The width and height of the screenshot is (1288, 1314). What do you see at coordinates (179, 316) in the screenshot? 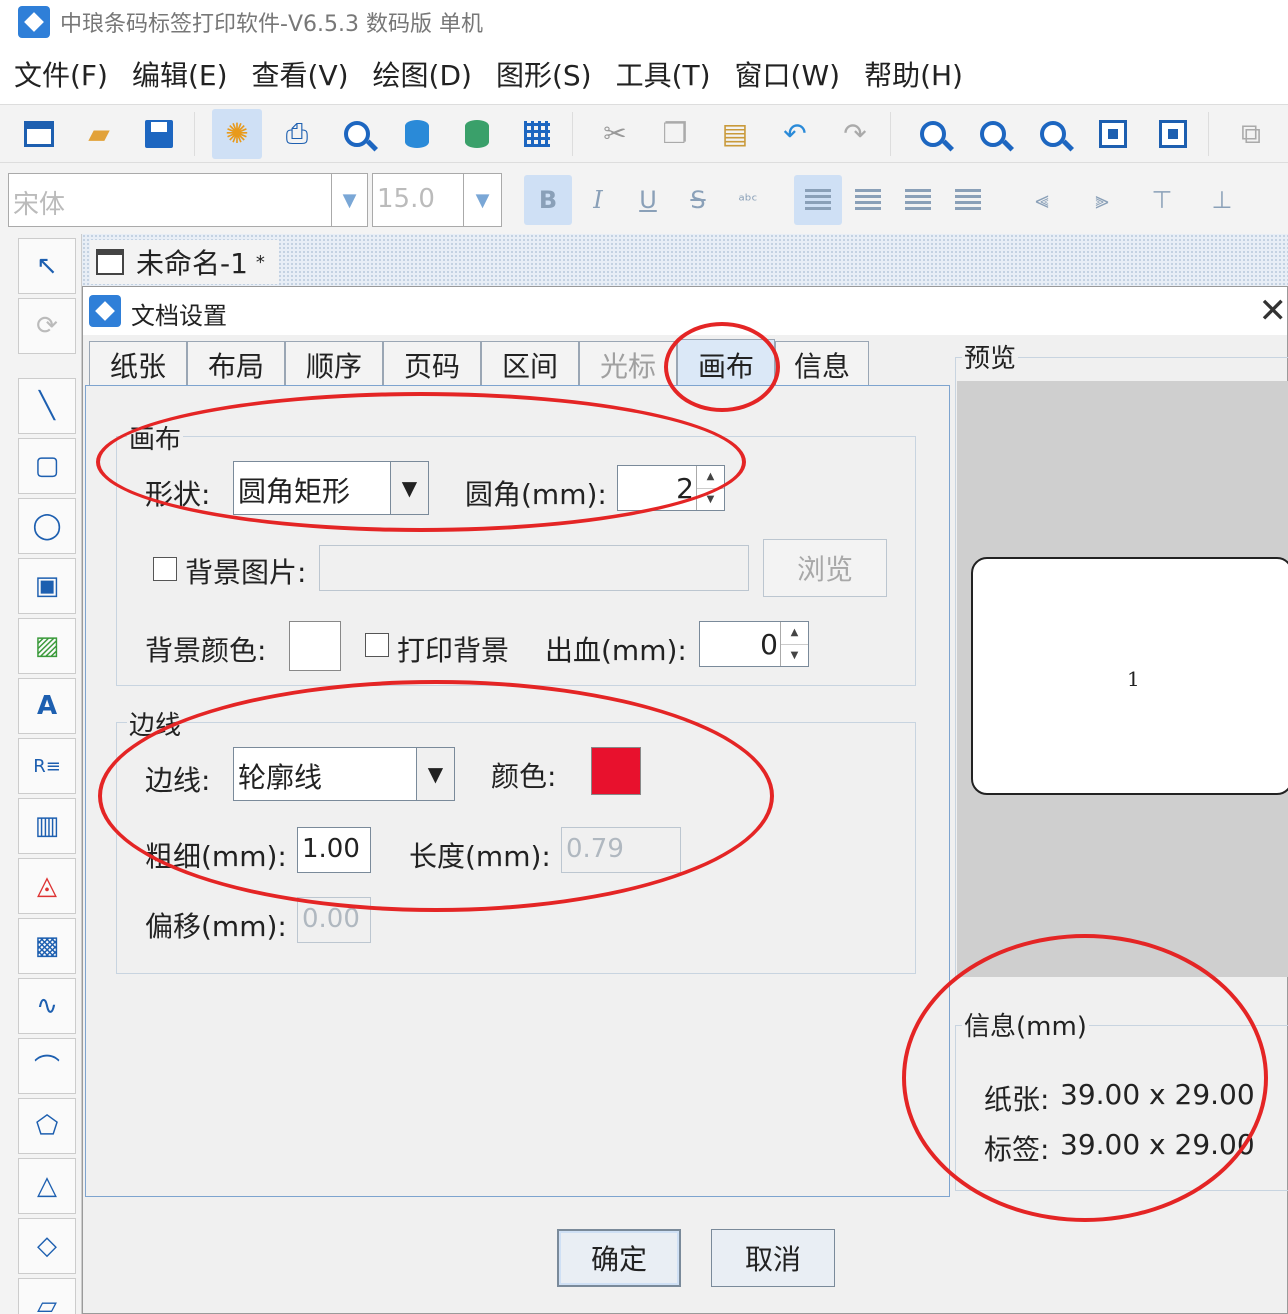
I see `dialog-title: 文档设置` at bounding box center [179, 316].